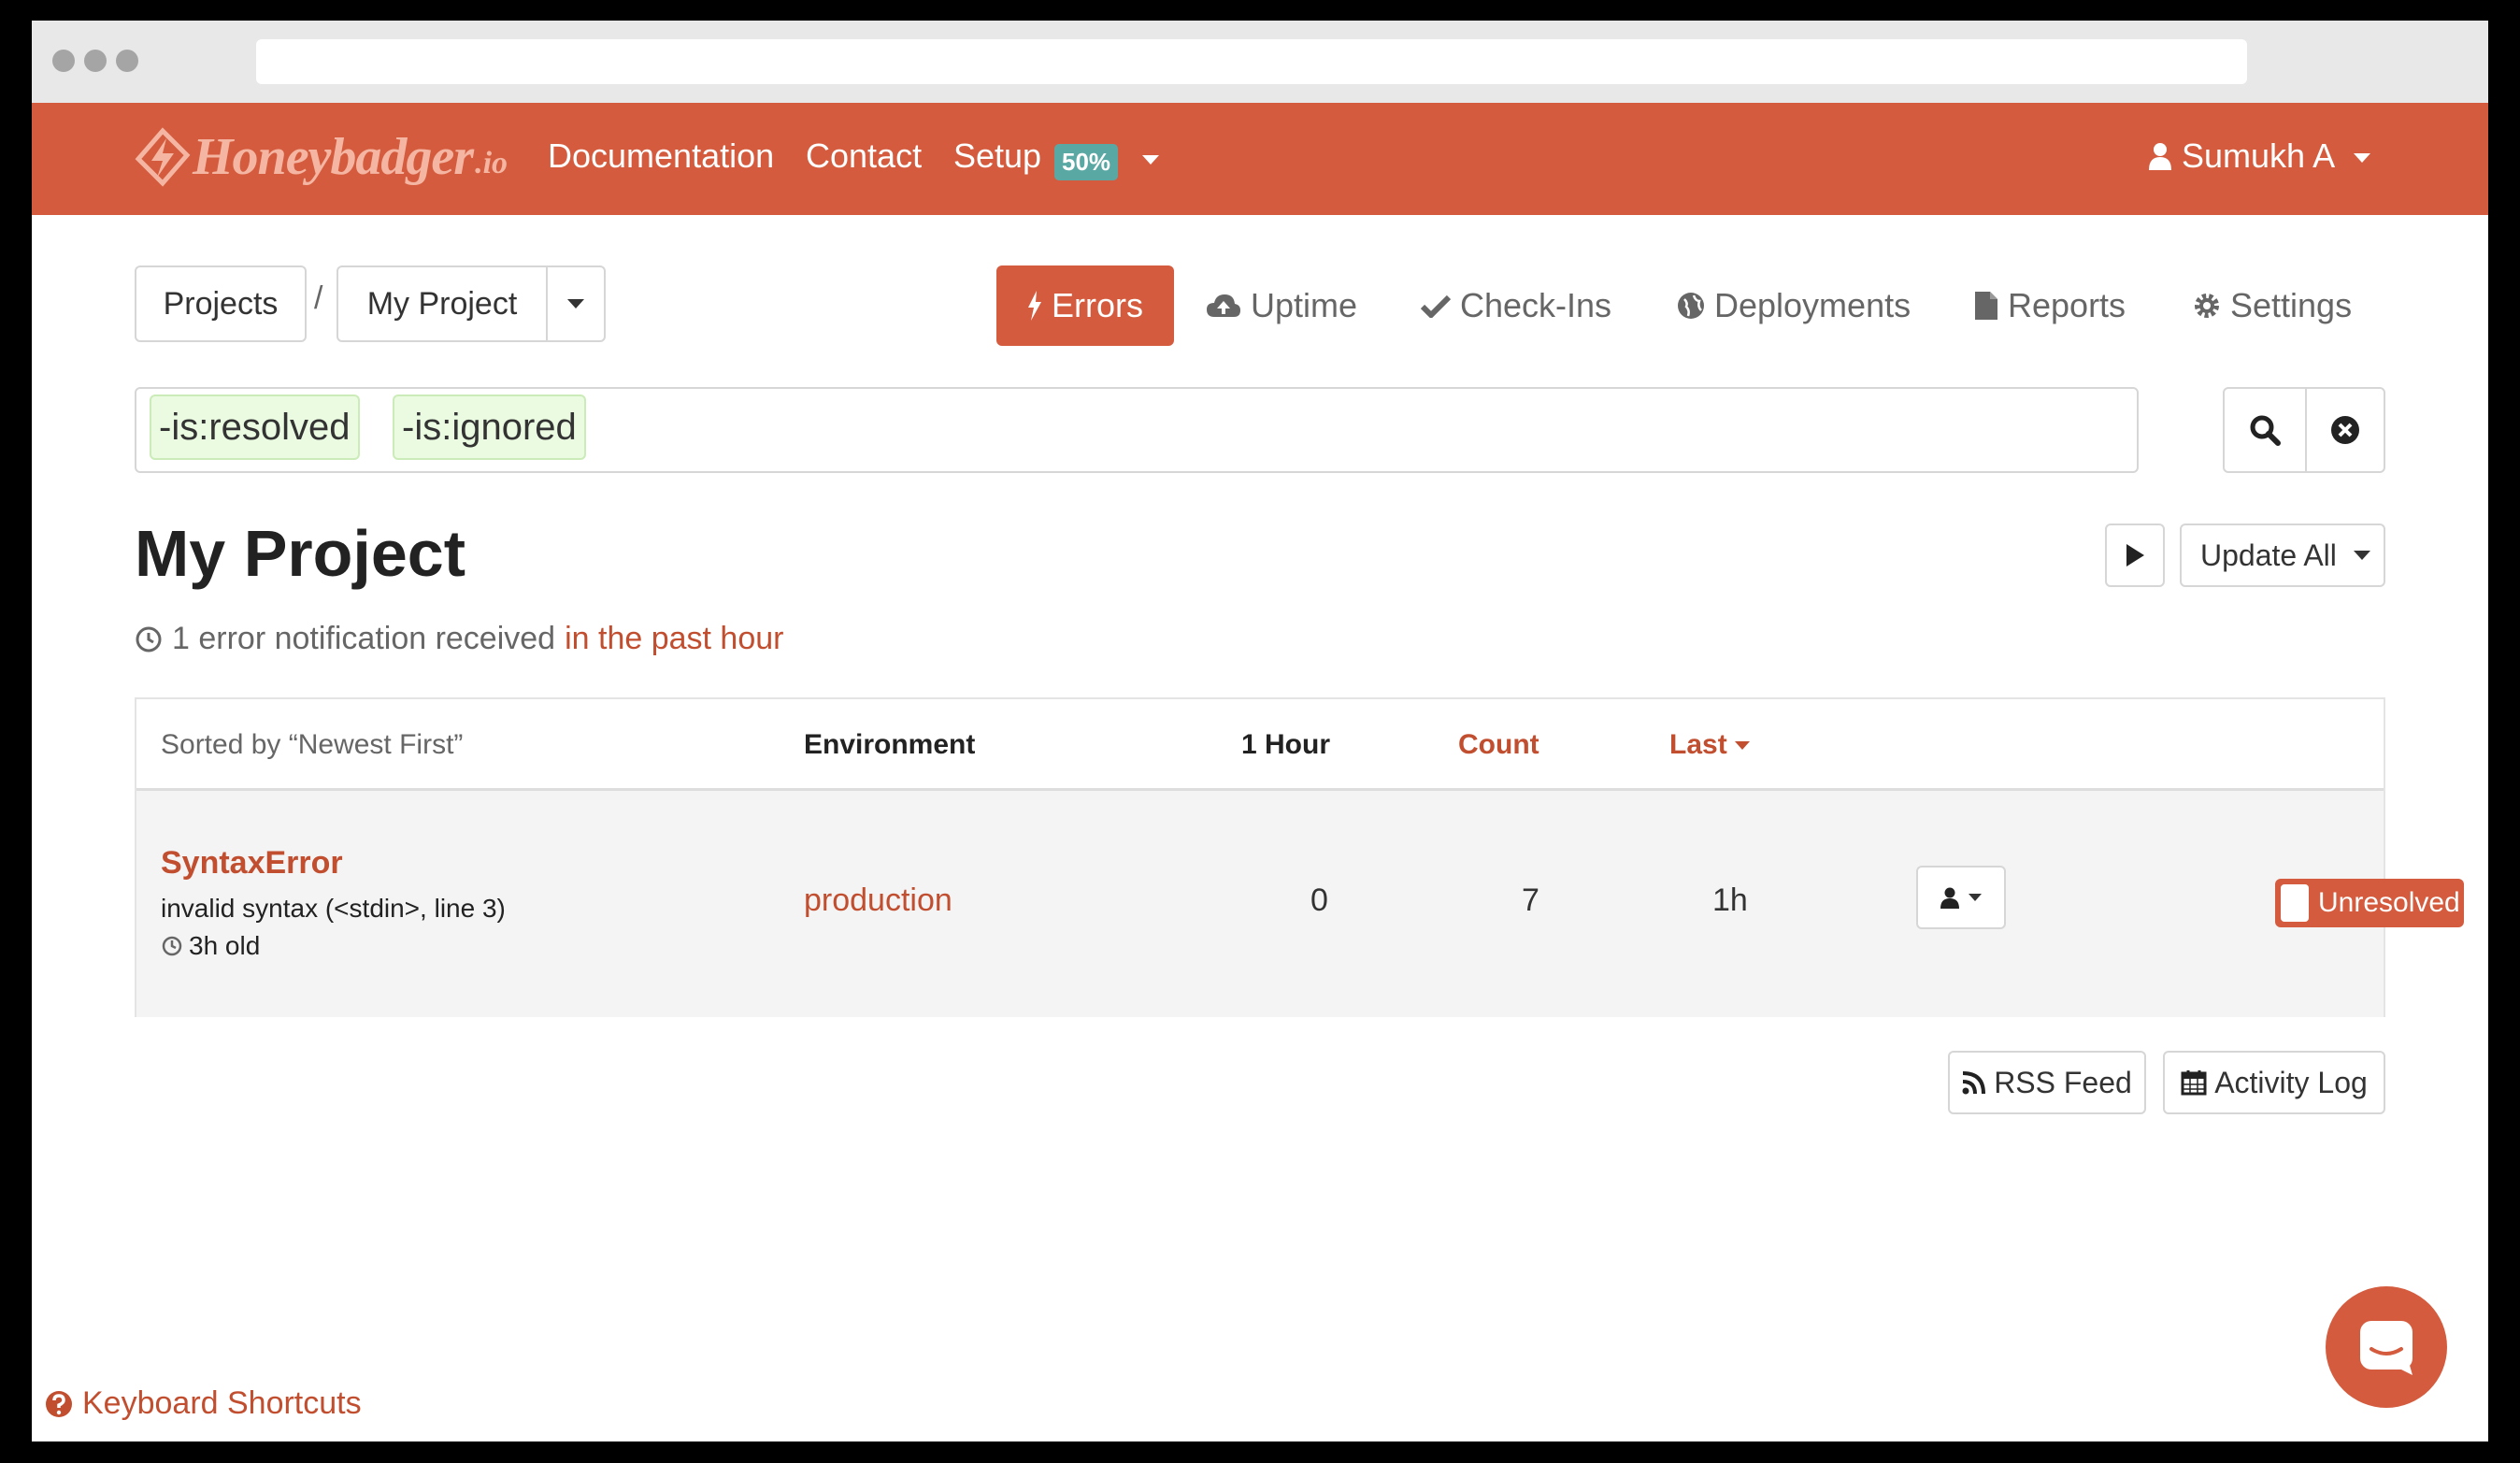  I want to click on column-last-label: Last, so click(1698, 744).